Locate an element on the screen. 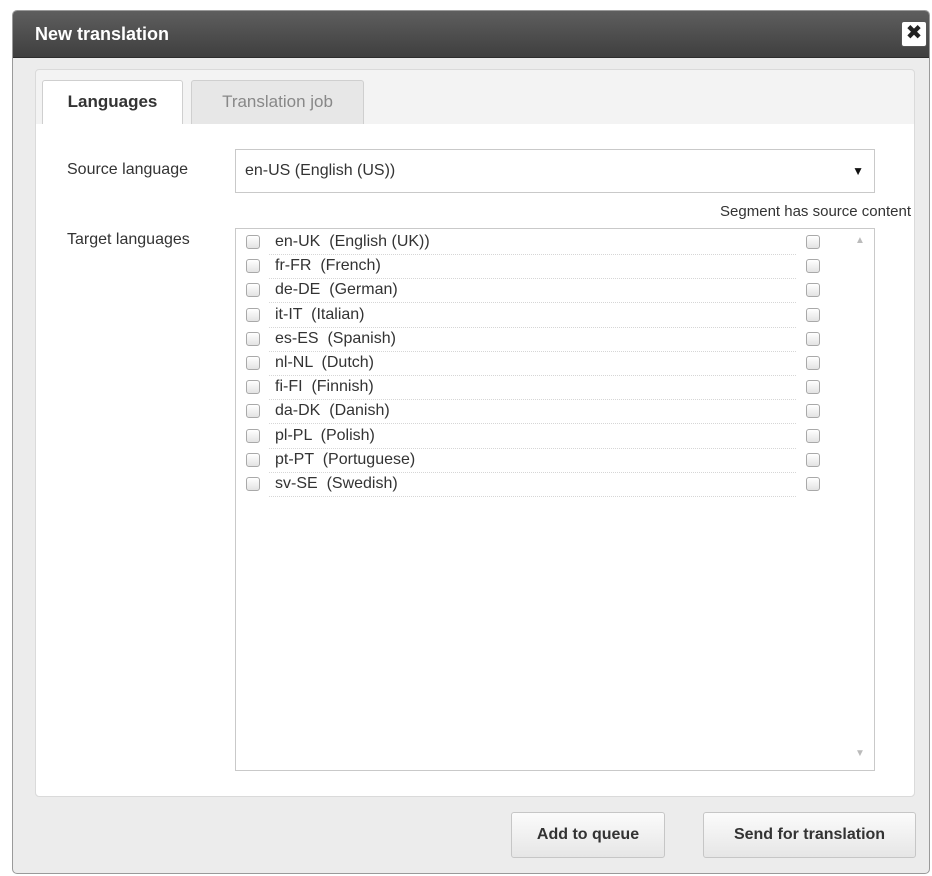  send-for-translation-button: Send for translation is located at coordinates (809, 835).